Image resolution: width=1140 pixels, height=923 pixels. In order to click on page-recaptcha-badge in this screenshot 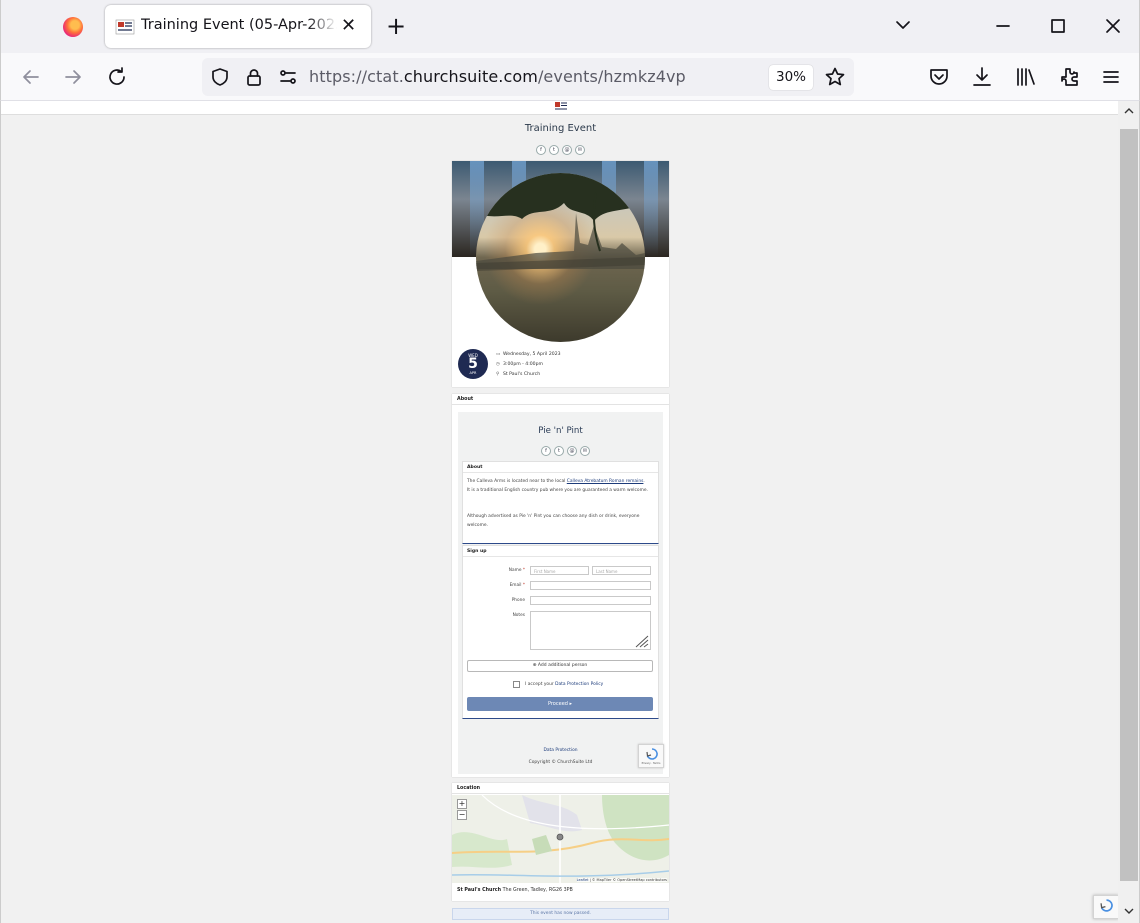, I will do `click(1106, 907)`.